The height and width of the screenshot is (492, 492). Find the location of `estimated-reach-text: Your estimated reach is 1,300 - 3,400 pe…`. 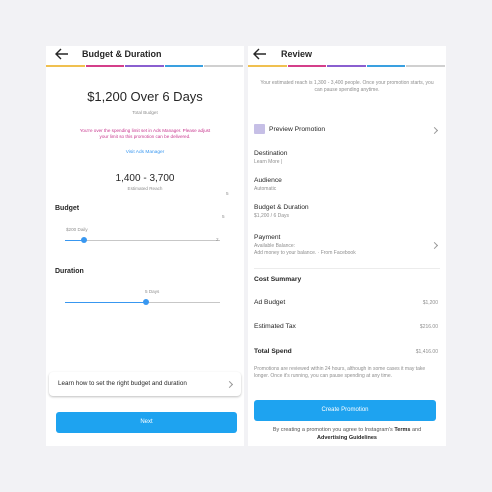

estimated-reach-text: Your estimated reach is 1,300 - 3,400 pe… is located at coordinates (347, 86).